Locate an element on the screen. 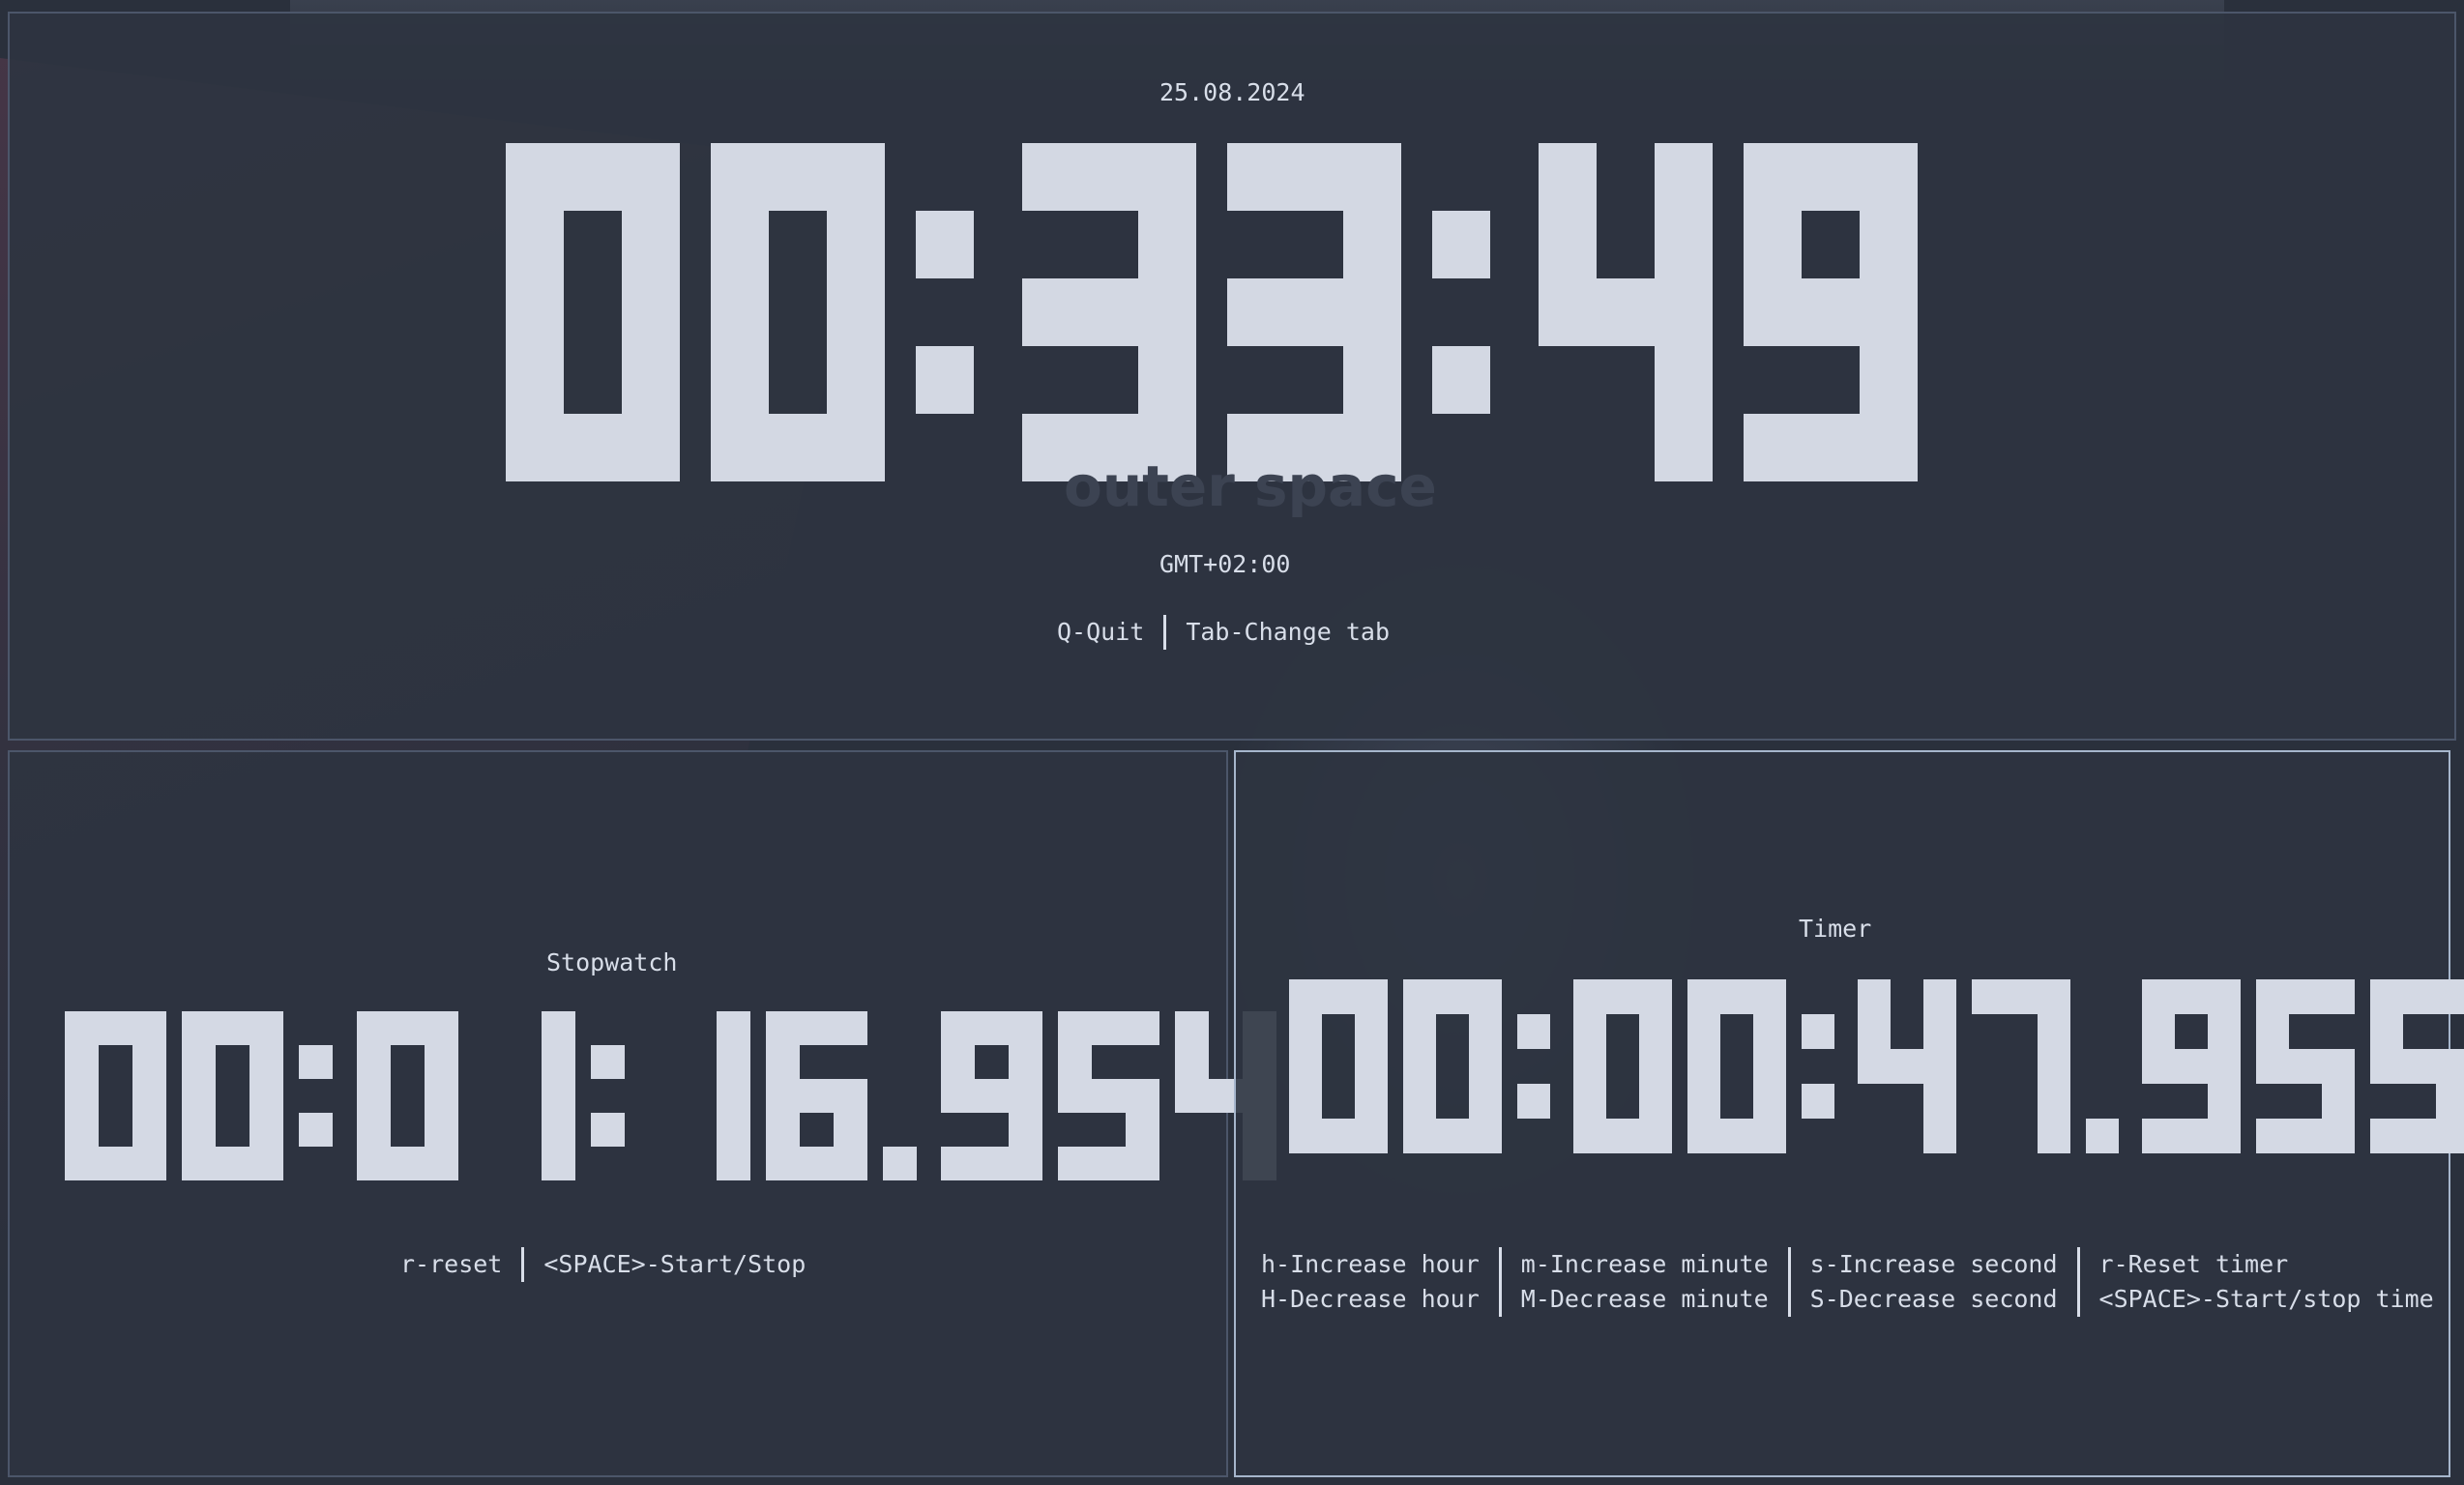  time-dot is located at coordinates (900, 1095).